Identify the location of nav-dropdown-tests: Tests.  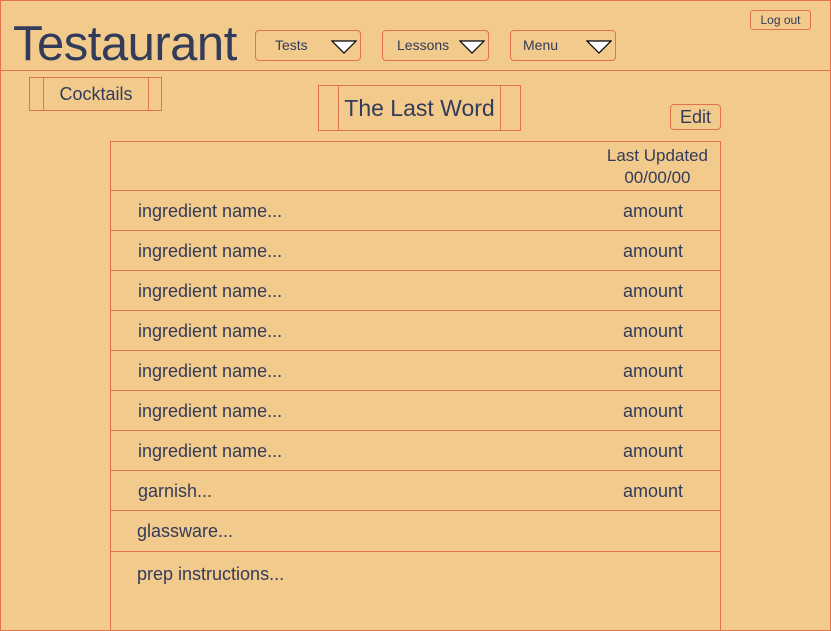
(308, 45).